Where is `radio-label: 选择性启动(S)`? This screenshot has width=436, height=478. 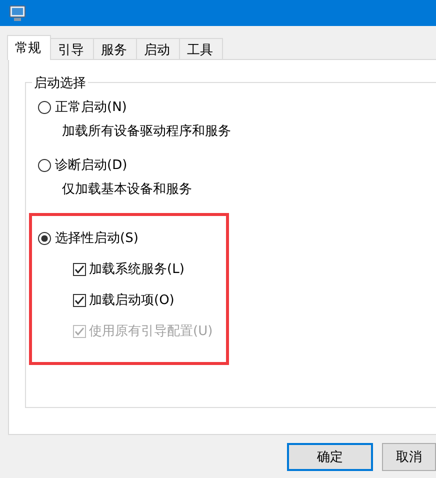 radio-label: 选择性启动(S) is located at coordinates (96, 238).